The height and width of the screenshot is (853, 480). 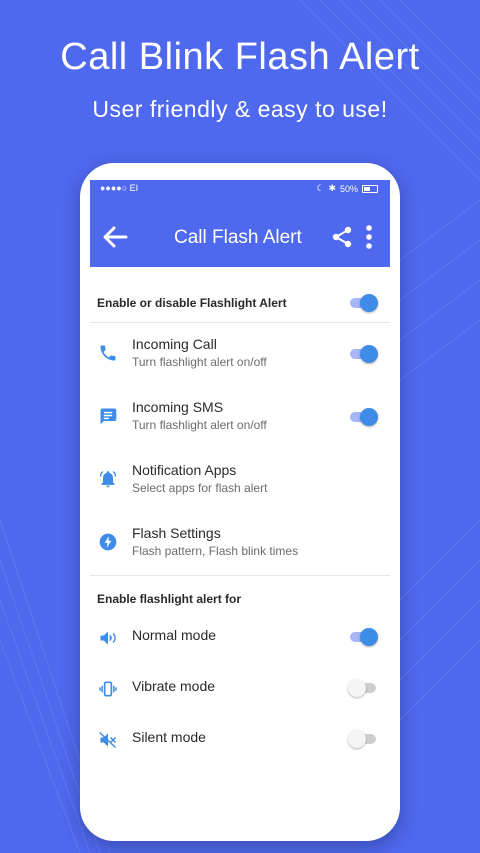 I want to click on promo-subline: User friendly & easy to use!, so click(x=240, y=109).